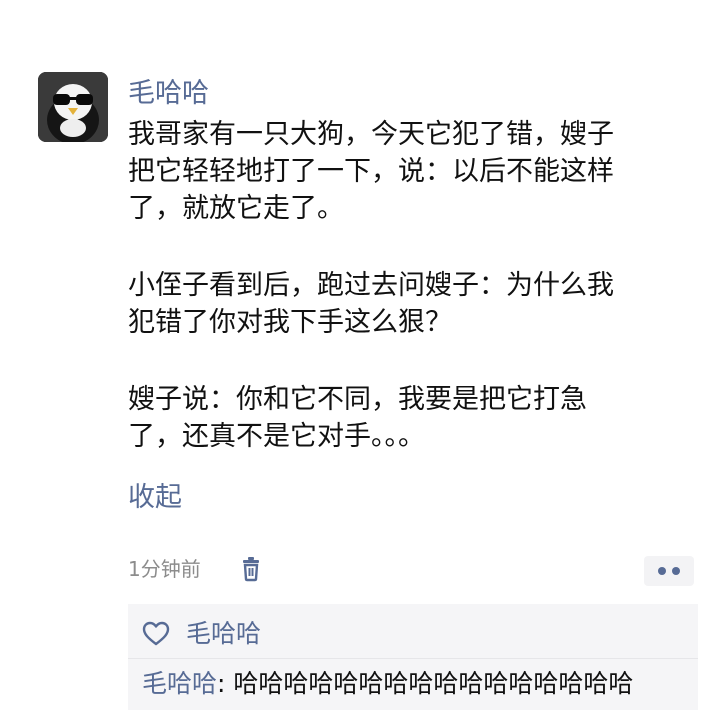 The width and height of the screenshot is (720, 720). I want to click on more-dots-icon, so click(669, 571).